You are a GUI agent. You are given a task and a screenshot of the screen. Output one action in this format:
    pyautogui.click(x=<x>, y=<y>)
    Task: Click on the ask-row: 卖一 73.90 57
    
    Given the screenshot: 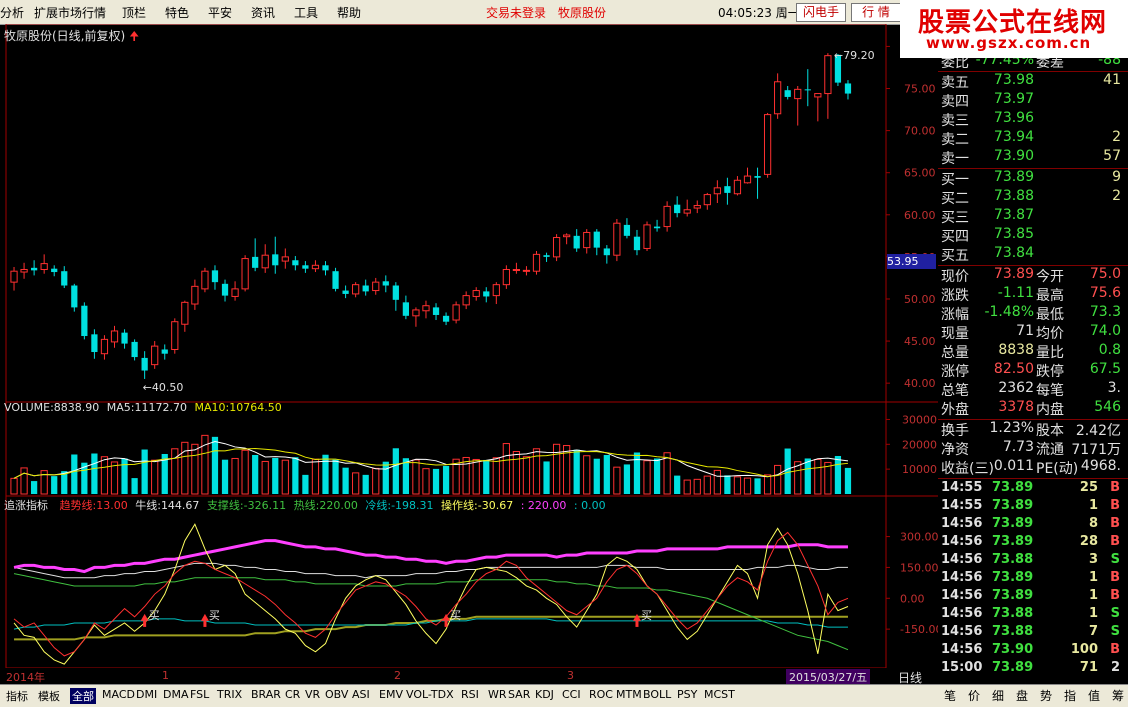 What is the action you would take?
    pyautogui.click(x=1033, y=157)
    